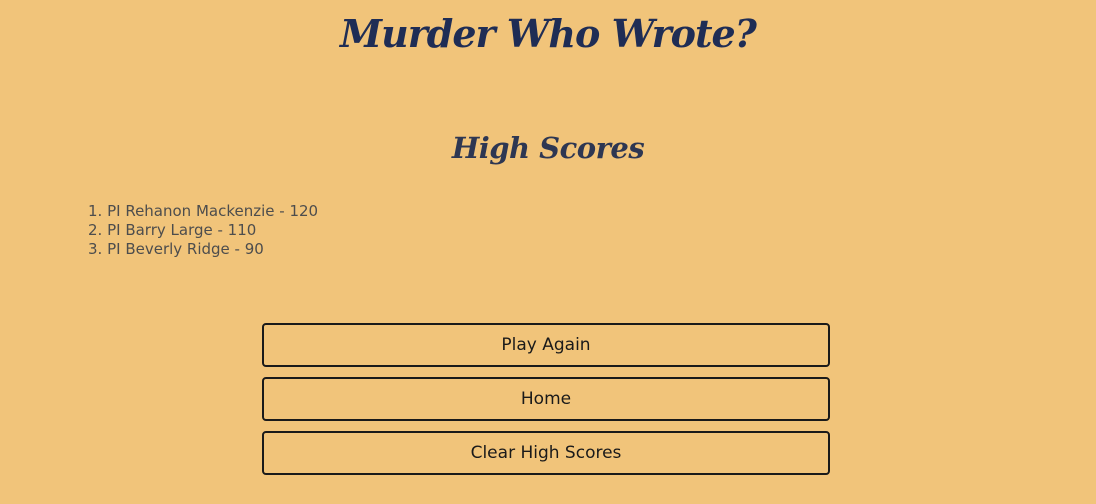  Describe the element at coordinates (546, 345) in the screenshot. I see `play-again-button: Play Again` at that location.